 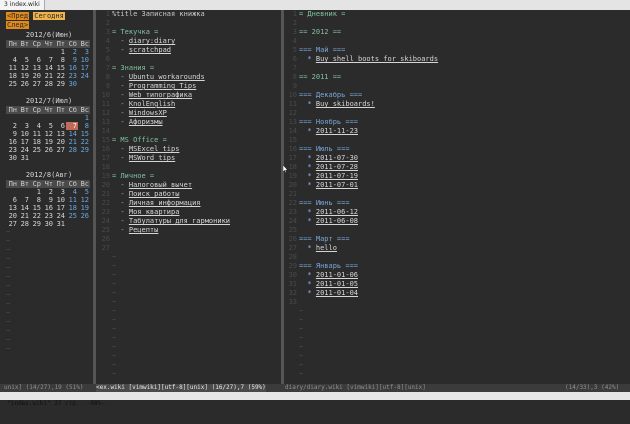 What do you see at coordinates (345, 104) in the screenshot?
I see `wiki-link: Buy skiboards!` at bounding box center [345, 104].